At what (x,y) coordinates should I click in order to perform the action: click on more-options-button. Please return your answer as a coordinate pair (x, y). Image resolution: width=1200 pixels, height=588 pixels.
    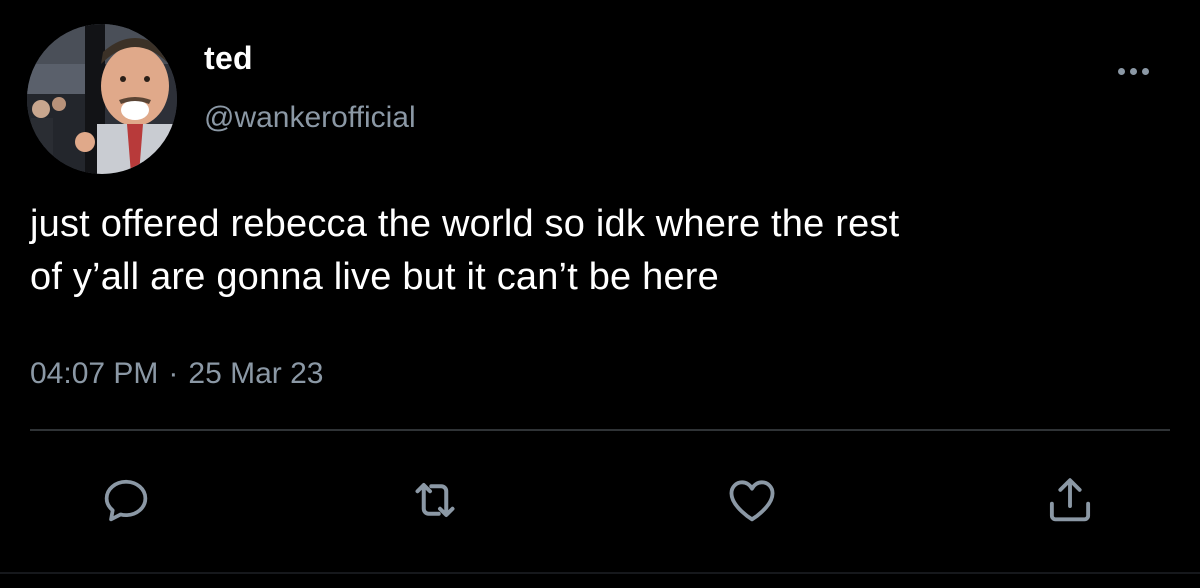
    Looking at the image, I should click on (1133, 71).